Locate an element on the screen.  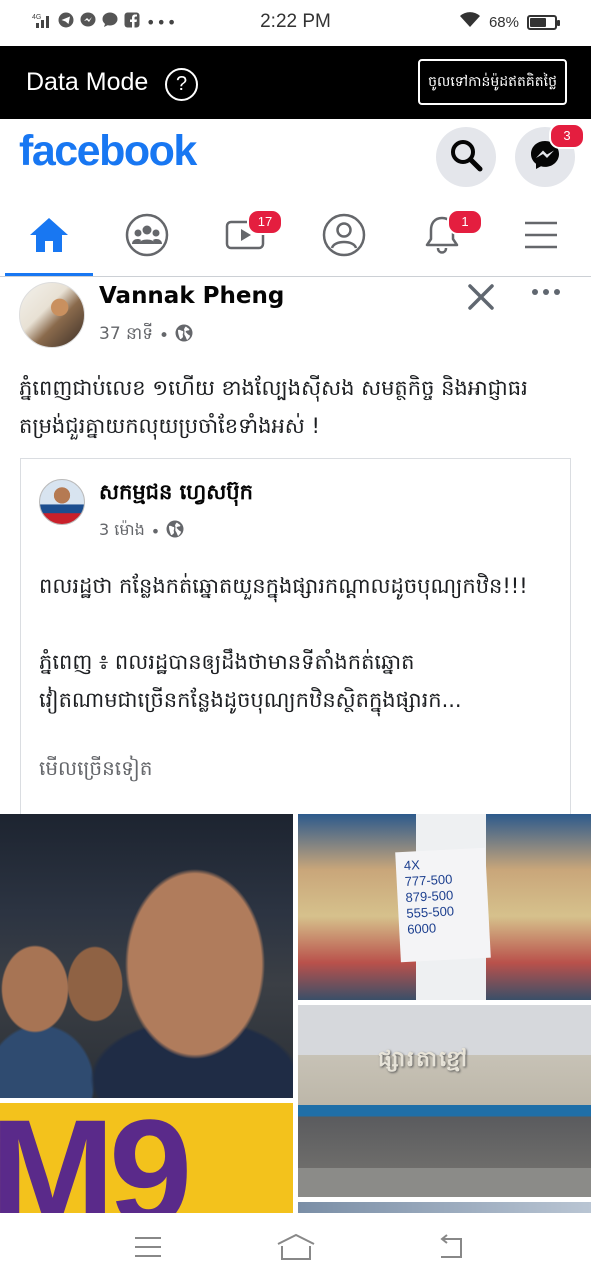
battery-percent: 68% is located at coordinates (503, 22).